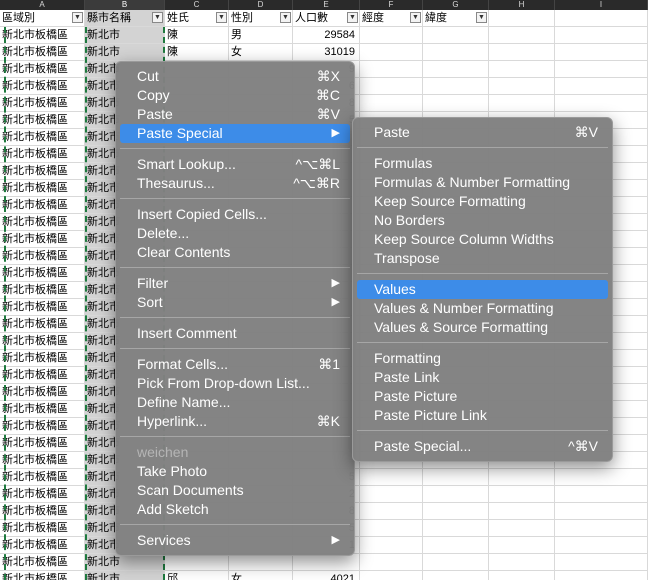 This screenshot has width=648, height=580. Describe the element at coordinates (482, 132) in the screenshot. I see `menu-item-paste: Paste ⌘V` at that location.